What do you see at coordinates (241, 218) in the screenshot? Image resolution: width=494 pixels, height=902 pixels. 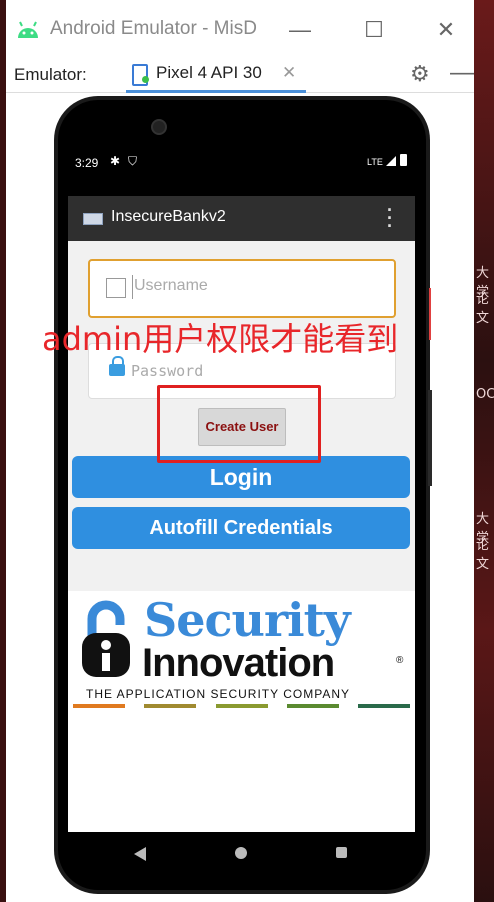 I see `app-bar: InsecureBankv2 · · ·` at bounding box center [241, 218].